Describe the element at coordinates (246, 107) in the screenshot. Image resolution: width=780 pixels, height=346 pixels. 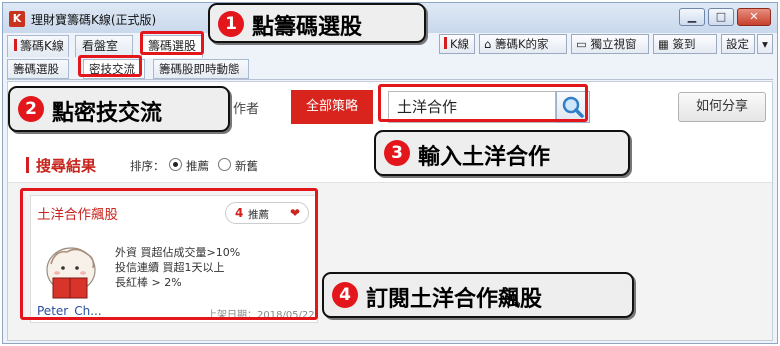
I see `filter-author: 作者` at that location.